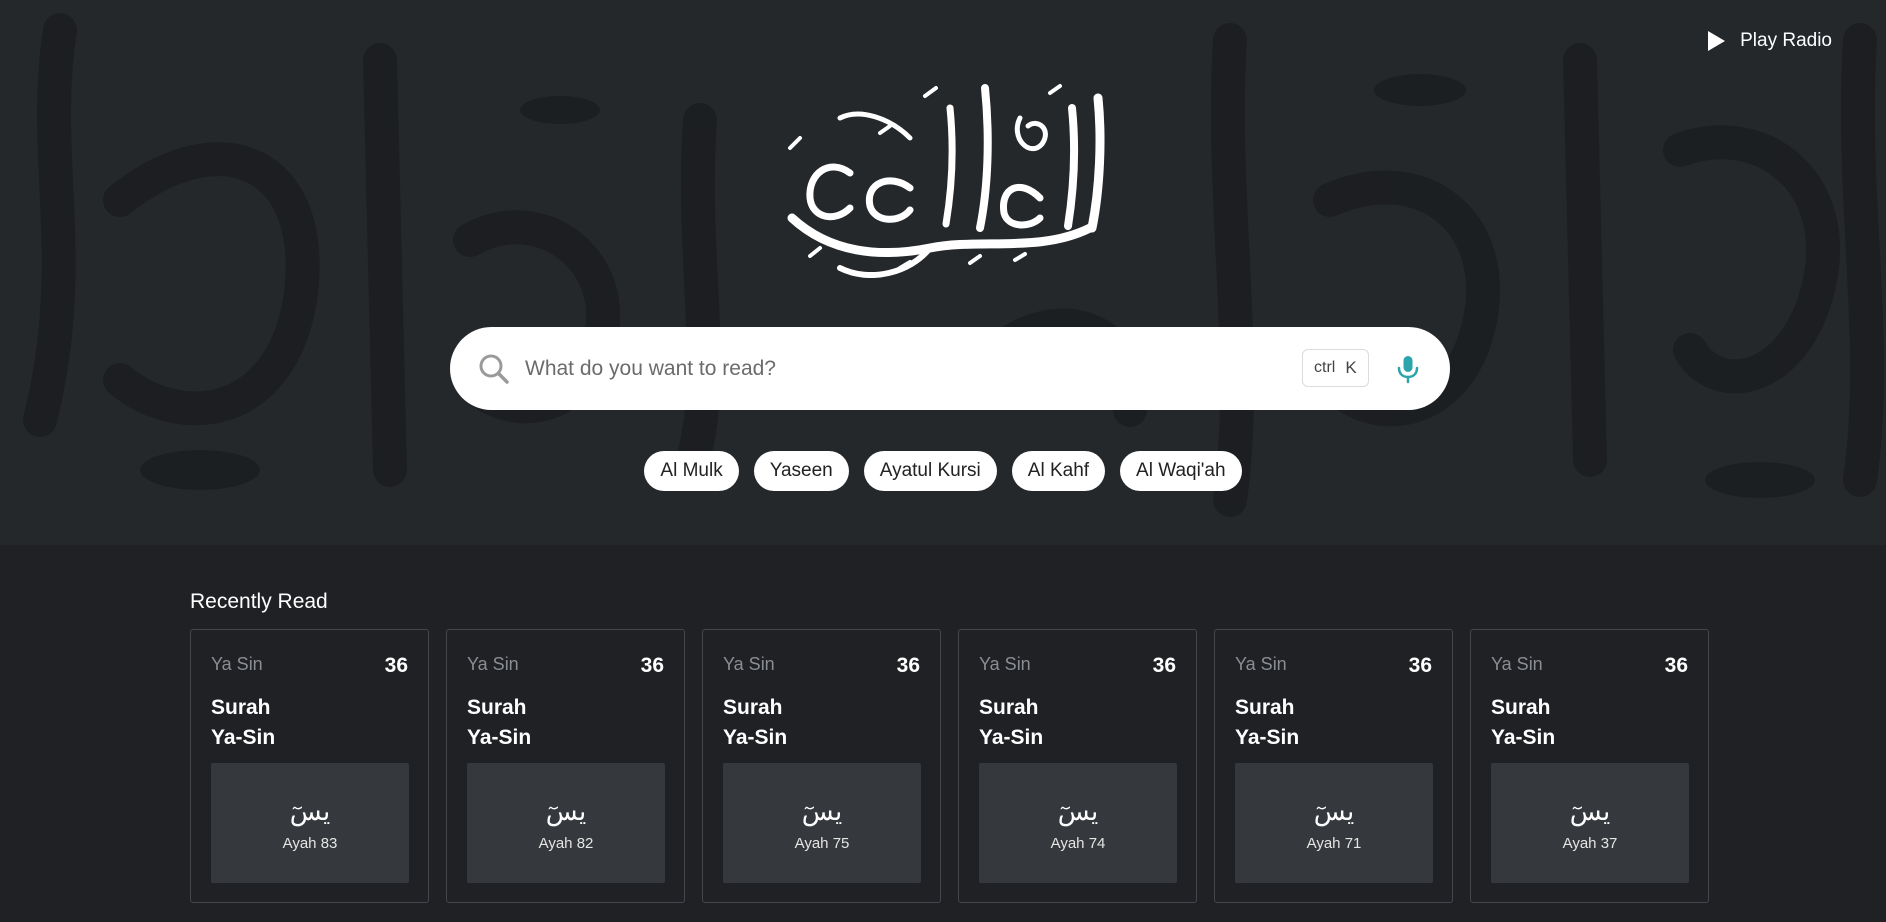 This screenshot has width=1886, height=922. I want to click on card-ayah-panel: يسٓ Ayah 82, so click(566, 823).